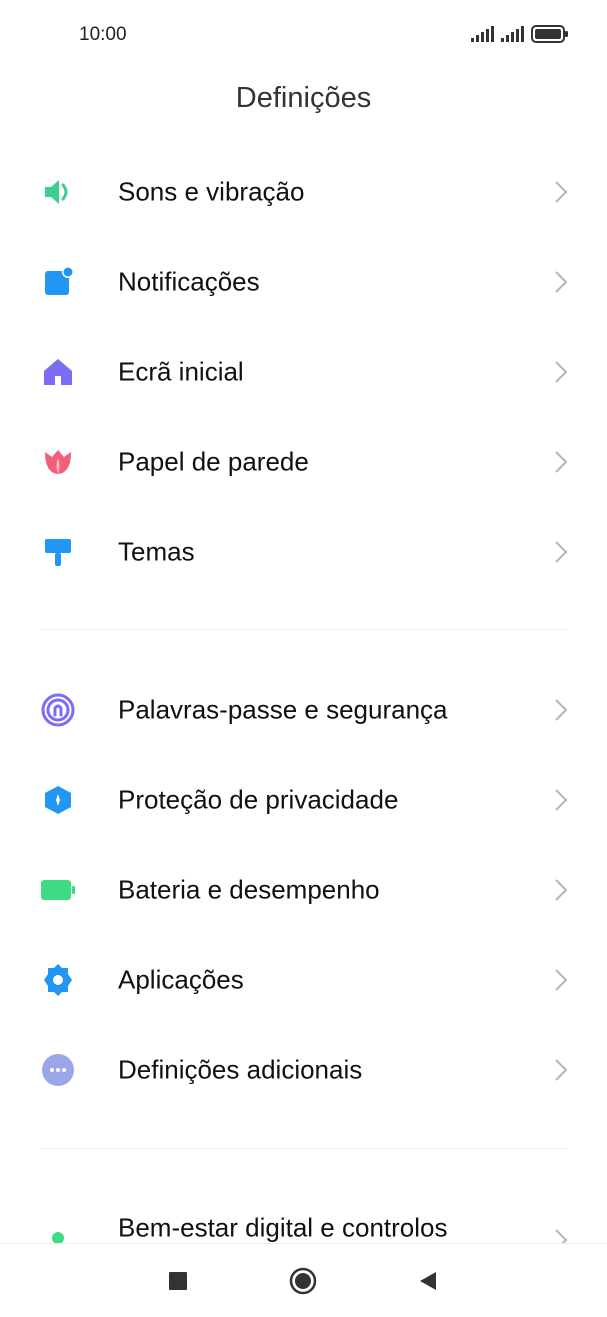 The height and width of the screenshot is (1317, 607). I want to click on settings-item-label: Papel de parede, so click(213, 461).